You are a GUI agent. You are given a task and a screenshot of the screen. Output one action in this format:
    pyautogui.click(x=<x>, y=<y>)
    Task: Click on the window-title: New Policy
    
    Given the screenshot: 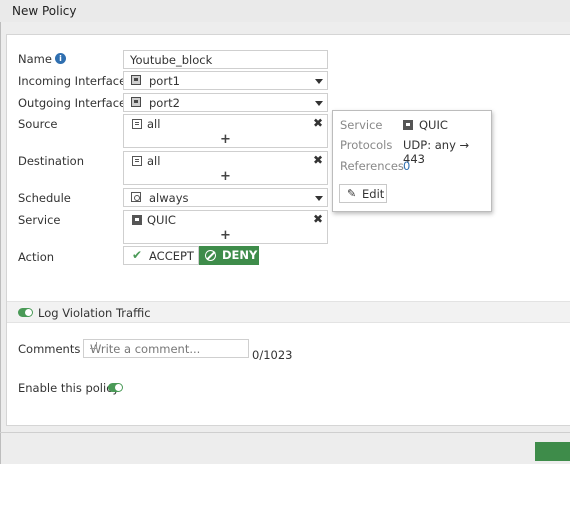 What is the action you would take?
    pyautogui.click(x=44, y=11)
    